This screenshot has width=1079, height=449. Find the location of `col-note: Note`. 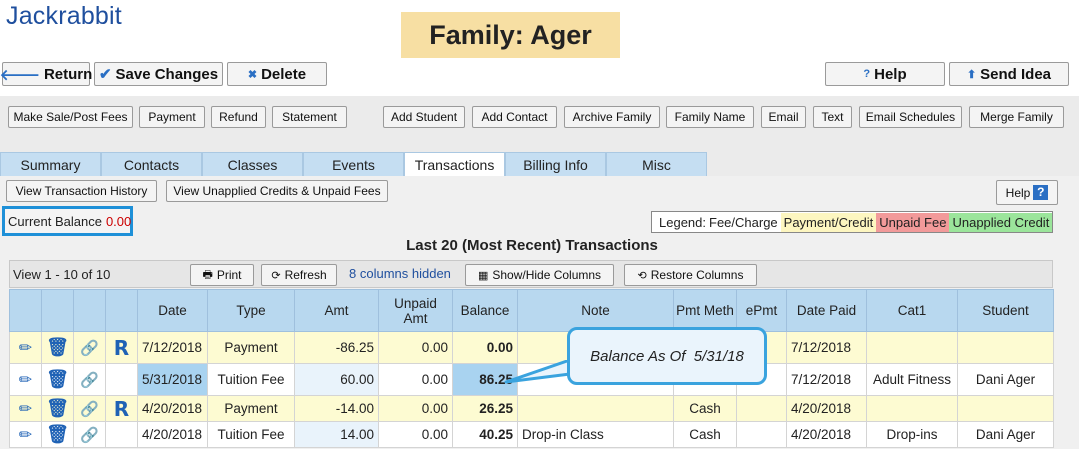

col-note: Note is located at coordinates (595, 310).